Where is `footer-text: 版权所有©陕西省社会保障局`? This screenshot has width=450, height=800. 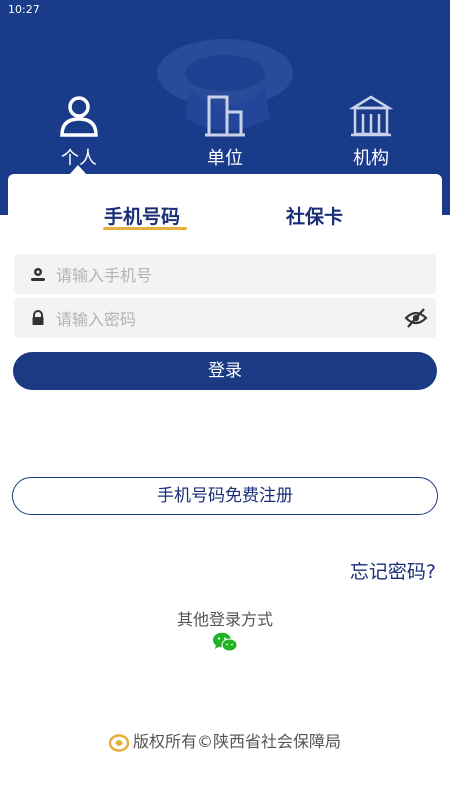 footer-text: 版权所有©陕西省社会保障局 is located at coordinates (236, 741).